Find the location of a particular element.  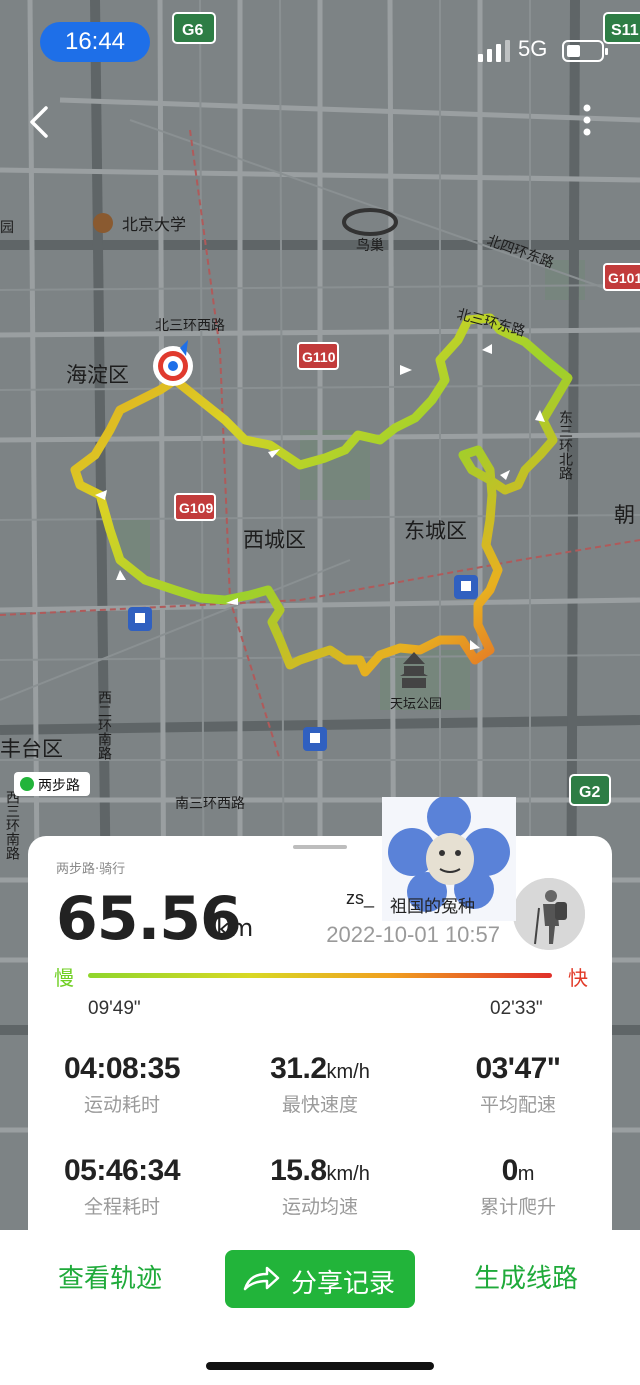

hiker-avatar-icon is located at coordinates (549, 914).